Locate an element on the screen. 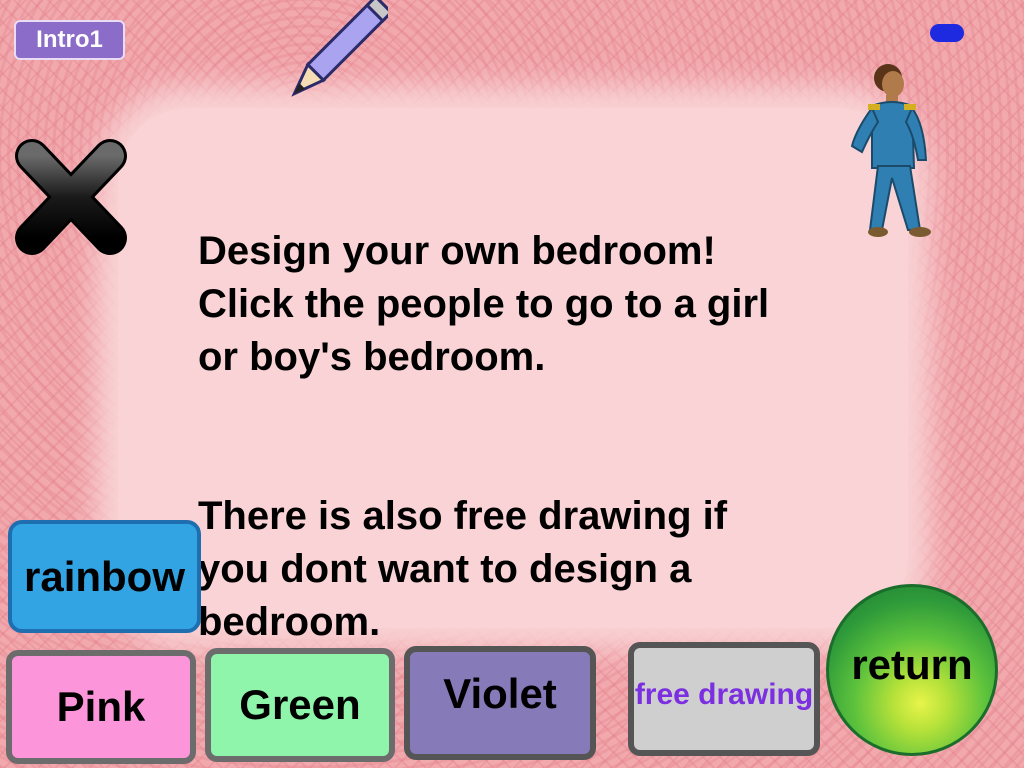  free-drawing-button: free drawing is located at coordinates (724, 699).